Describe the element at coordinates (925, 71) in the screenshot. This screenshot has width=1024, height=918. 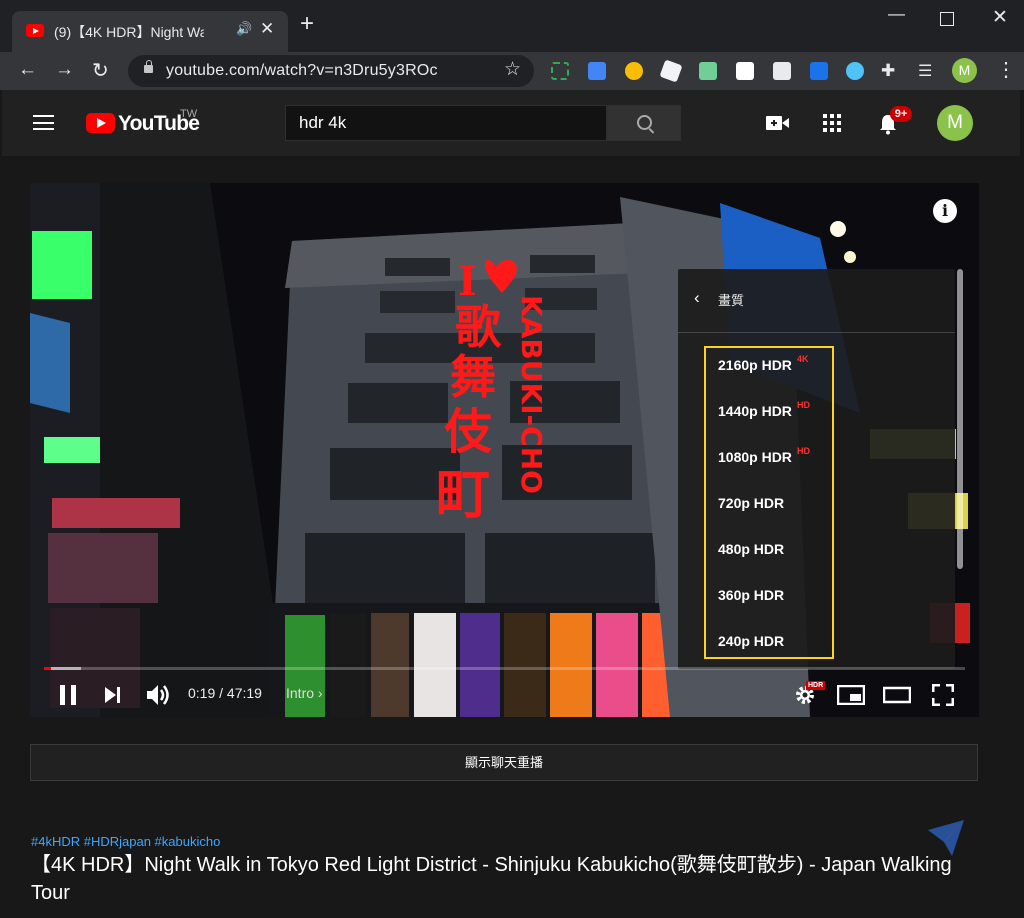
I see `media-queue-icon: ☰` at that location.